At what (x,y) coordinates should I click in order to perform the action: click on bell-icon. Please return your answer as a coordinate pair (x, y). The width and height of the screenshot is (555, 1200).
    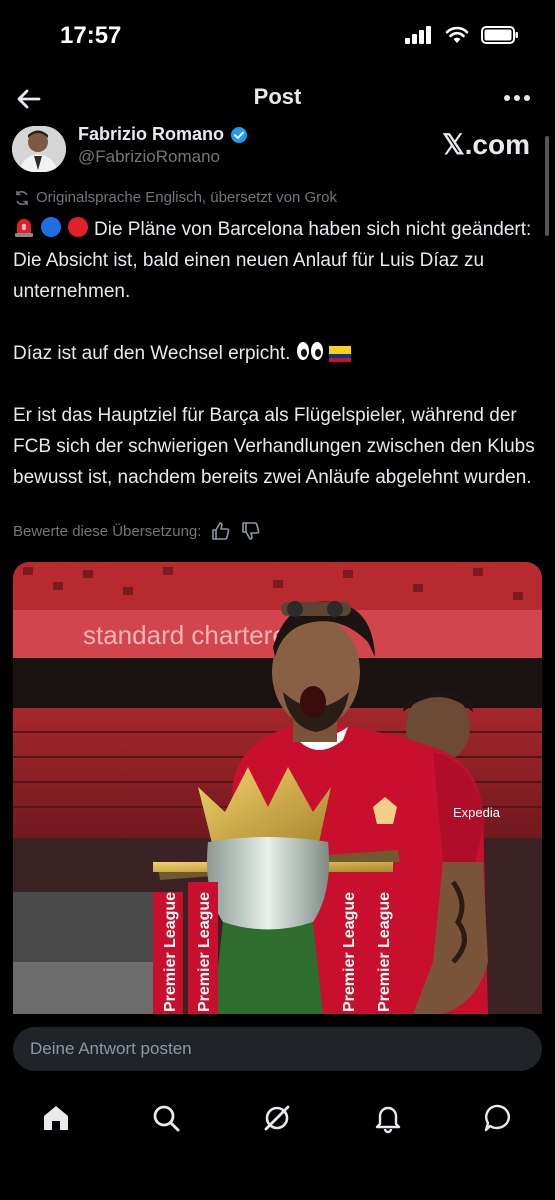
    Looking at the image, I should click on (388, 1120).